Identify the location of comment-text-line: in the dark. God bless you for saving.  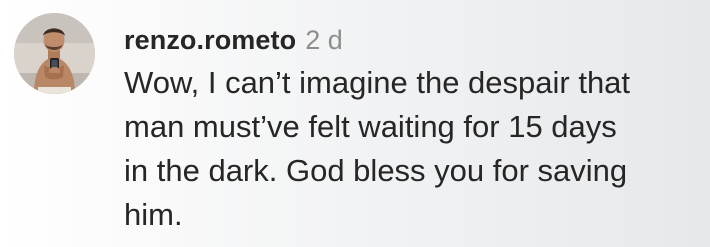
(376, 170).